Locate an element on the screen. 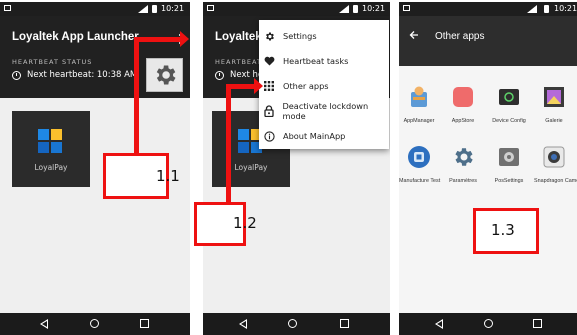 Image resolution: width=577 pixels, height=335 pixels. page-title: Other apps is located at coordinates (460, 36).